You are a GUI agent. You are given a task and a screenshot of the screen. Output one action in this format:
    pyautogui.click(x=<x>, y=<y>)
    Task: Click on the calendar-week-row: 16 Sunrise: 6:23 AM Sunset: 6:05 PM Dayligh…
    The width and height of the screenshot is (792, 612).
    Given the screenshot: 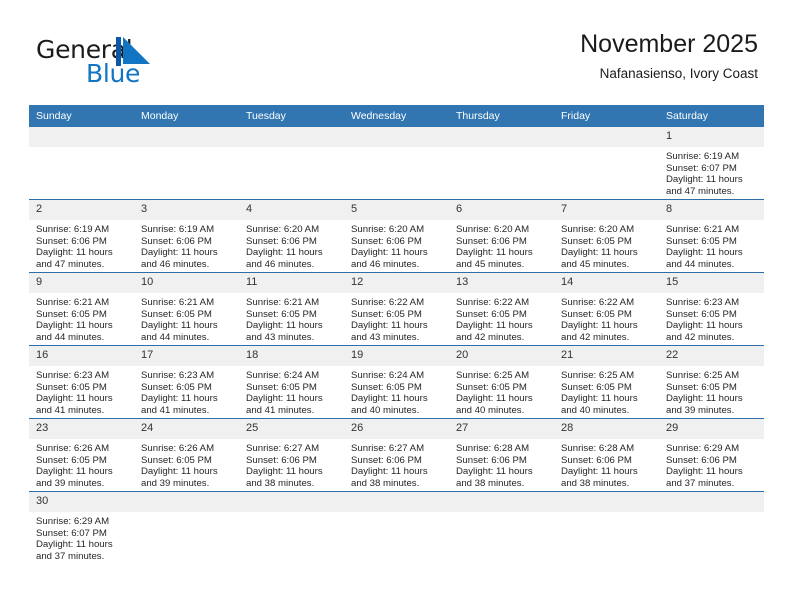 What is the action you would take?
    pyautogui.click(x=396, y=382)
    